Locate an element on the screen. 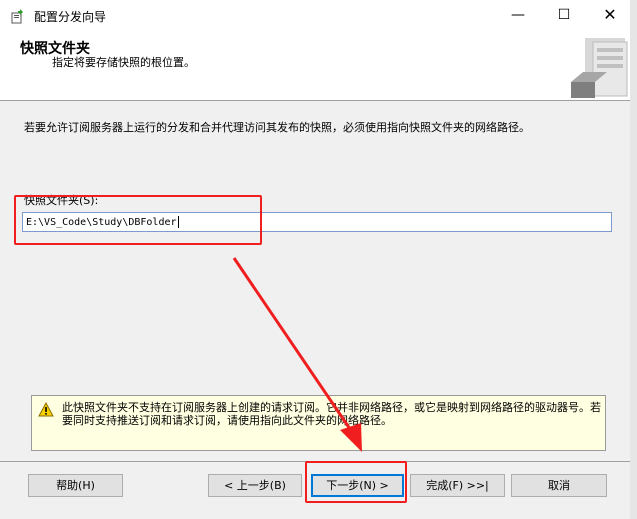 The width and height of the screenshot is (637, 519). wizard-header: 快照文件夹 指定将要存储快照的根位置。 is located at coordinates (318, 65).